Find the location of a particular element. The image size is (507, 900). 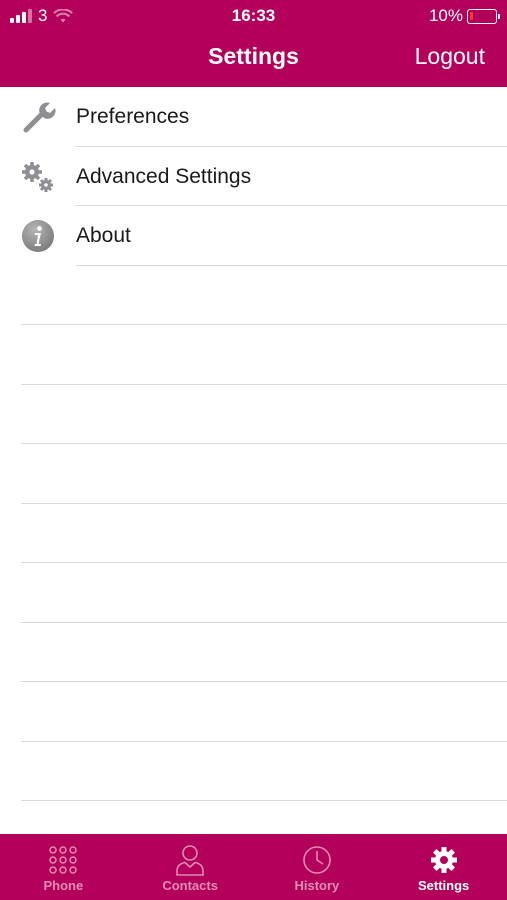

preferences-row: Preferences is located at coordinates (253, 117).